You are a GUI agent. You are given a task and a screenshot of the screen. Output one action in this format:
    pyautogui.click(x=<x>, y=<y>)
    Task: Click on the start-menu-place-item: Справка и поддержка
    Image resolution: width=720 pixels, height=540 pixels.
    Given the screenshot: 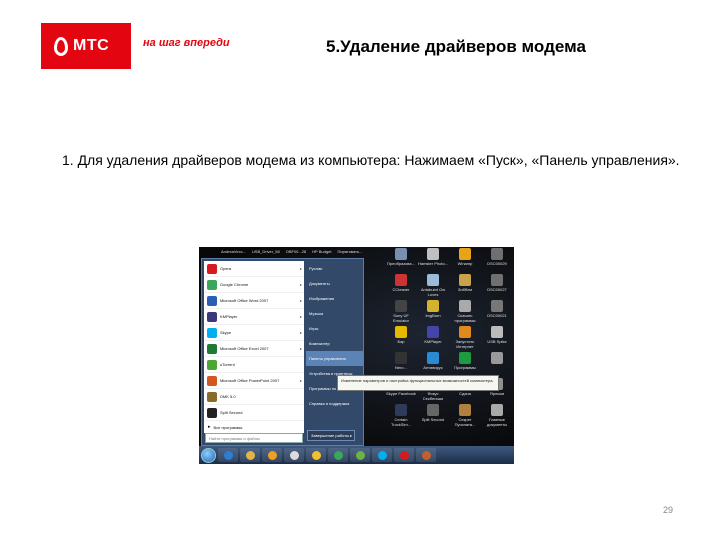 What is the action you would take?
    pyautogui.click(x=334, y=403)
    